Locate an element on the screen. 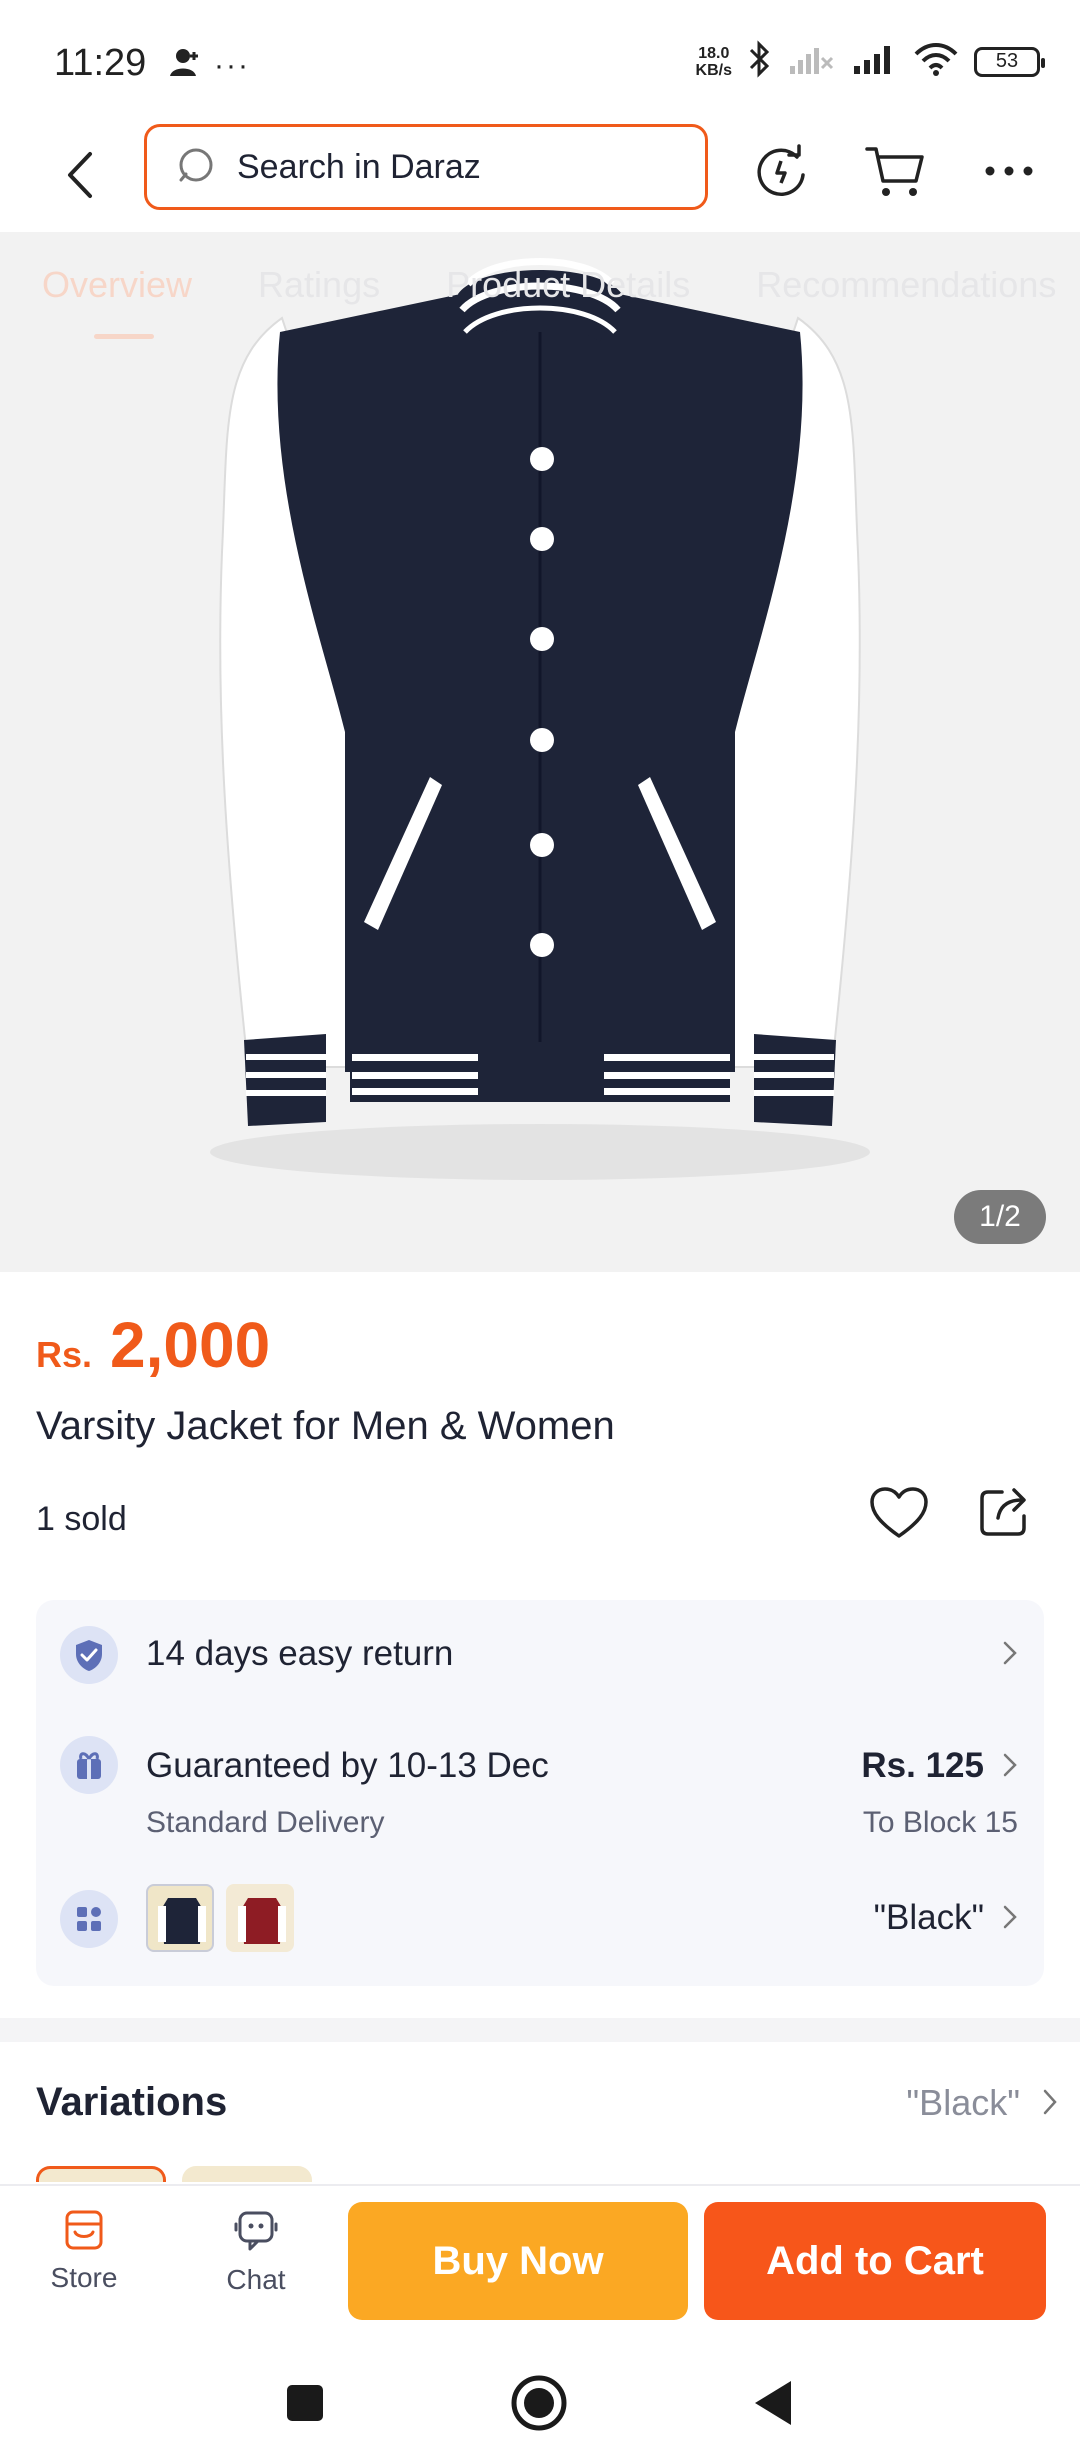  variations-title: Variations is located at coordinates (132, 2102).